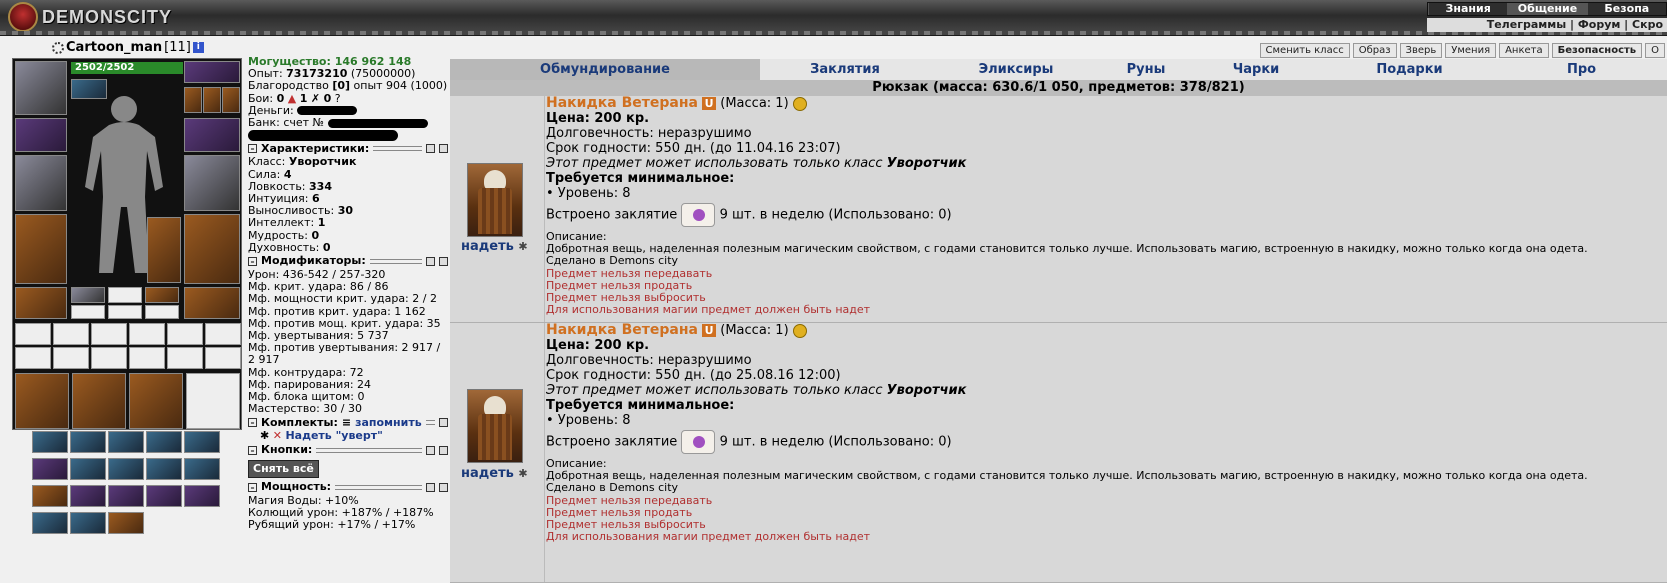 The height and width of the screenshot is (583, 1667). Describe the element at coordinates (333, 435) in the screenshot. I see `wear-set-link: Надеть "уверт"` at that location.